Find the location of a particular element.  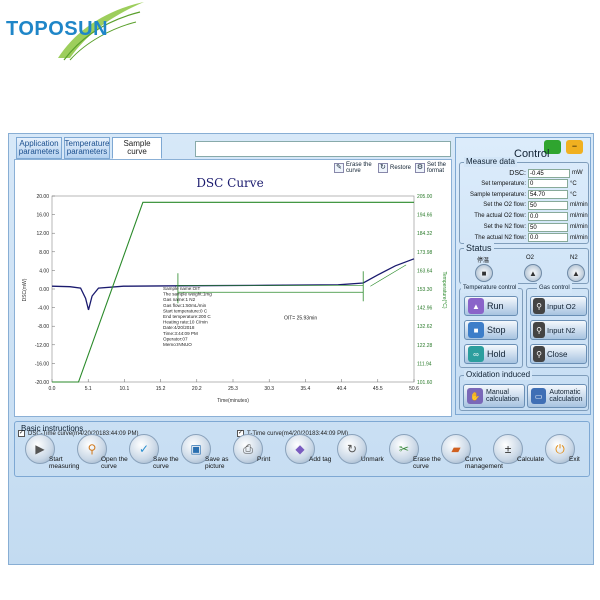

sample-info-line: Time:3:44:09 PM is located at coordinates (180, 333).